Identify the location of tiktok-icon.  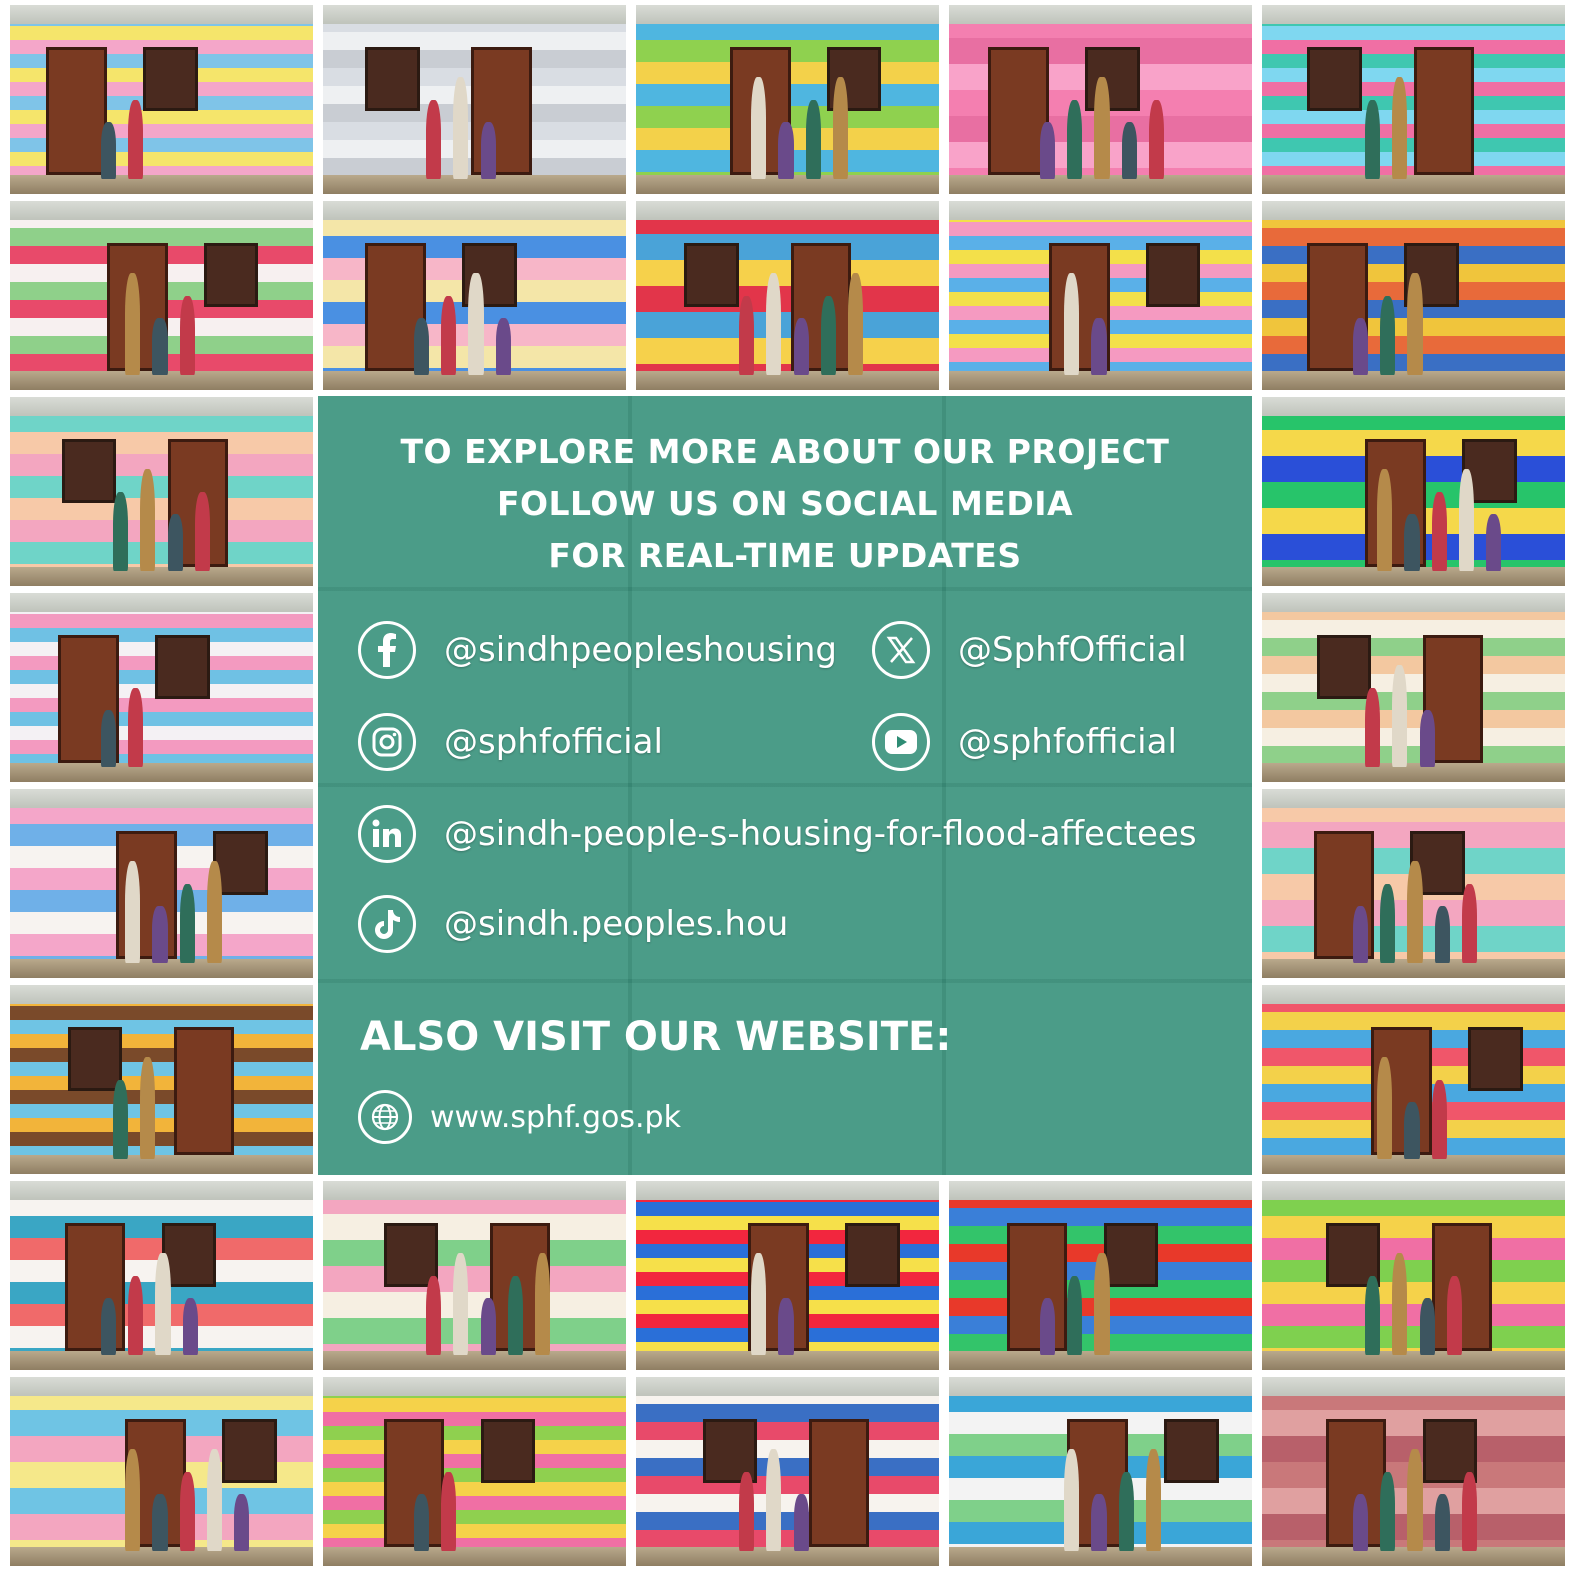
(387, 924).